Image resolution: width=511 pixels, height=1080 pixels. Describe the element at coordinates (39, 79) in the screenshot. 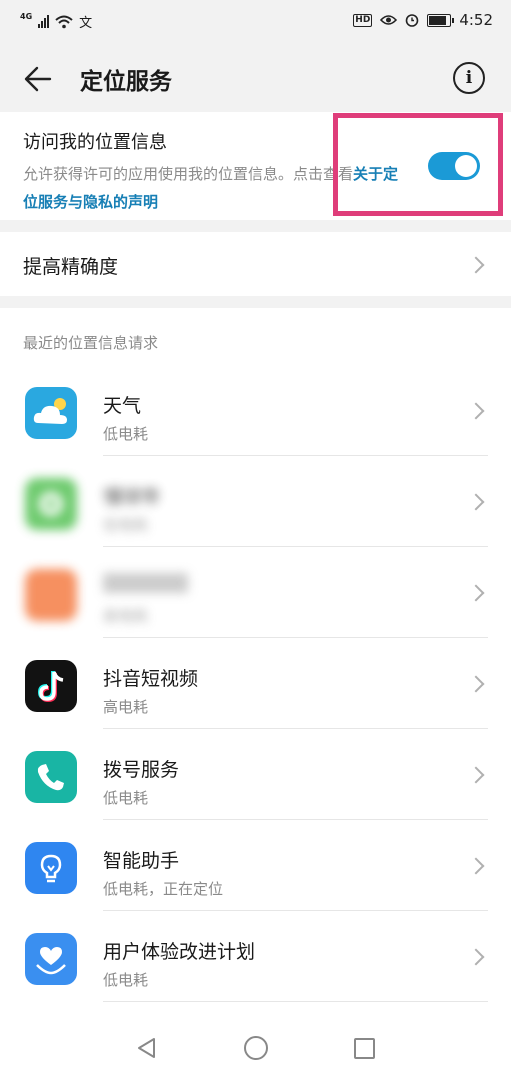

I see `back-arrow-icon` at that location.